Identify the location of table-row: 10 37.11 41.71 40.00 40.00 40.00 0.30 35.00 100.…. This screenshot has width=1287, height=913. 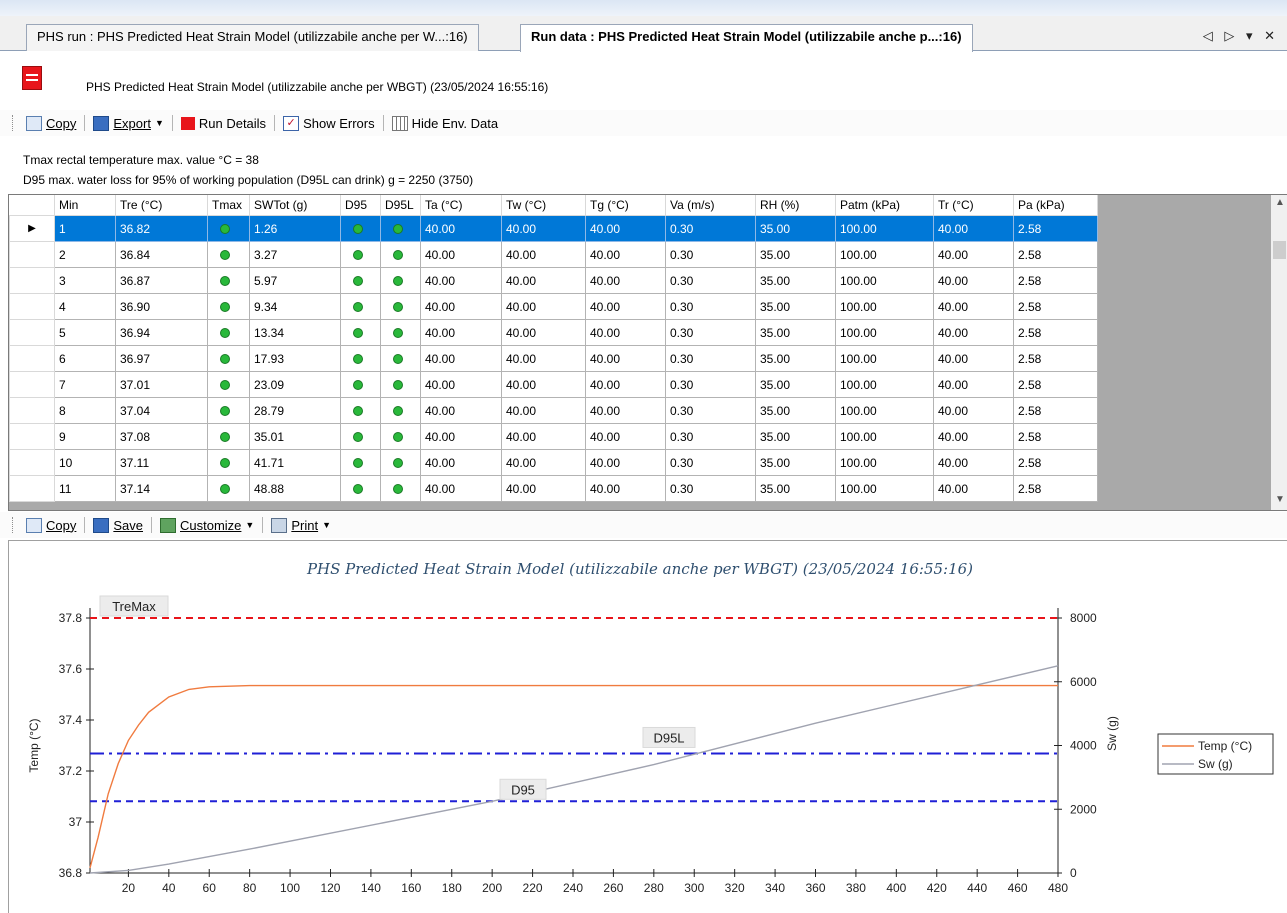
(553, 462).